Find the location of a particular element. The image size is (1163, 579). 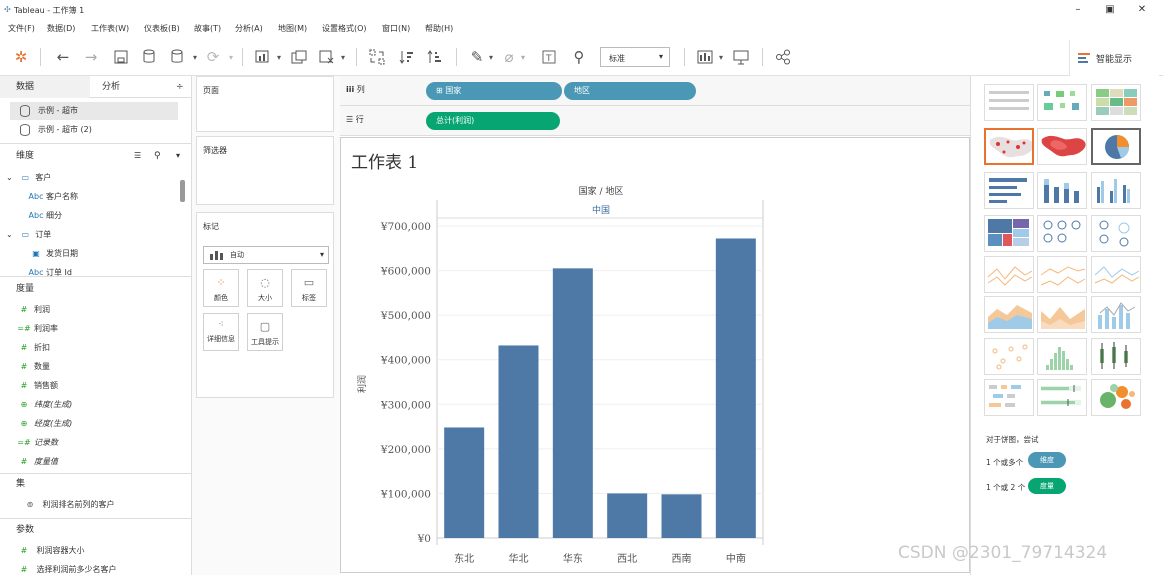

menu-story: 故事(T) is located at coordinates (207, 28).